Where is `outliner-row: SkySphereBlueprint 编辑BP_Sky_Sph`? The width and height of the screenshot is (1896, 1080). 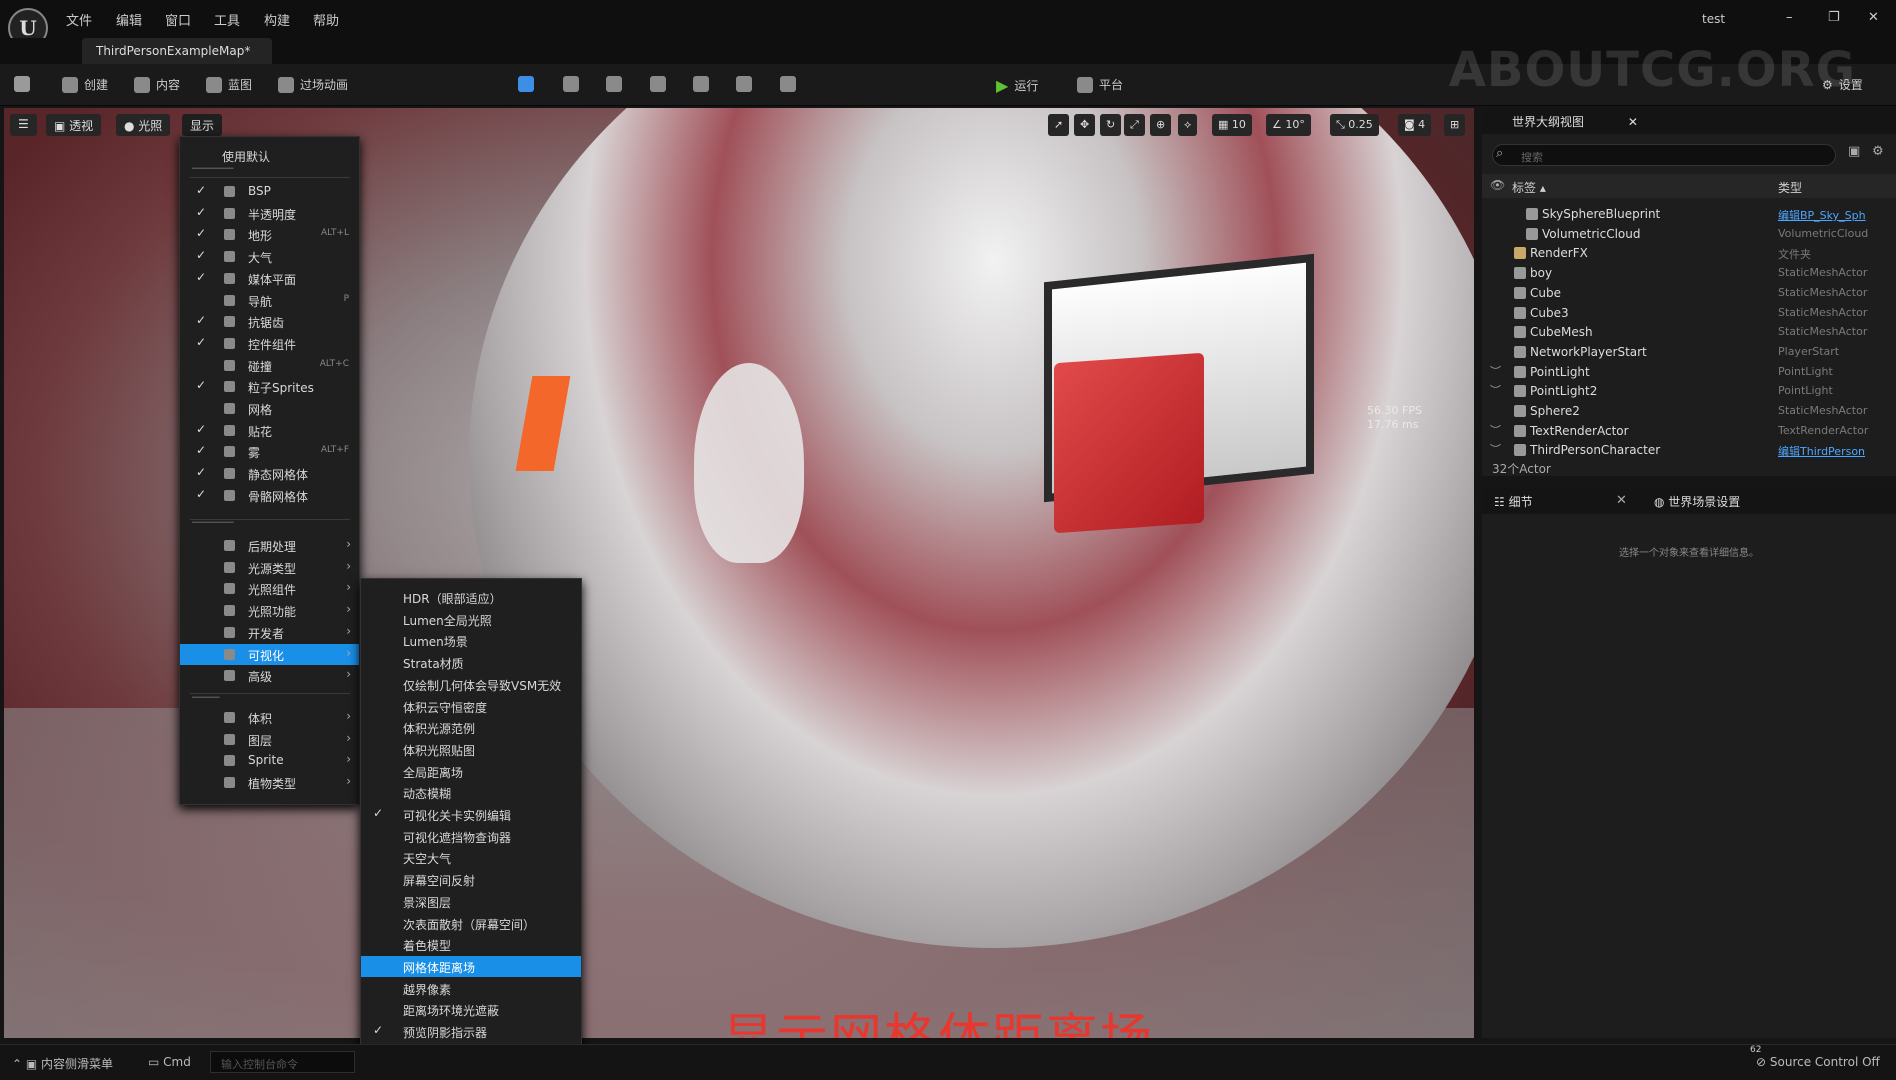
outliner-row: SkySphereBlueprint 编辑BP_Sky_Sph is located at coordinates (1689, 214).